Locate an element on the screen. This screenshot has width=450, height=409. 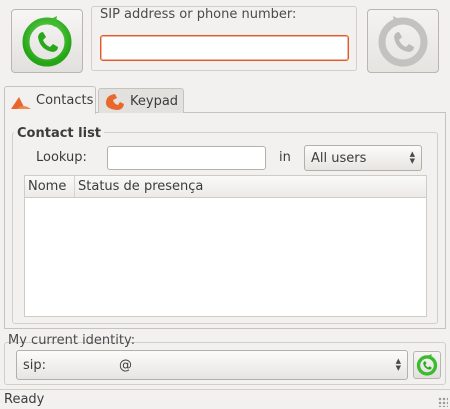
status-bar: Ready is located at coordinates (225, 399).